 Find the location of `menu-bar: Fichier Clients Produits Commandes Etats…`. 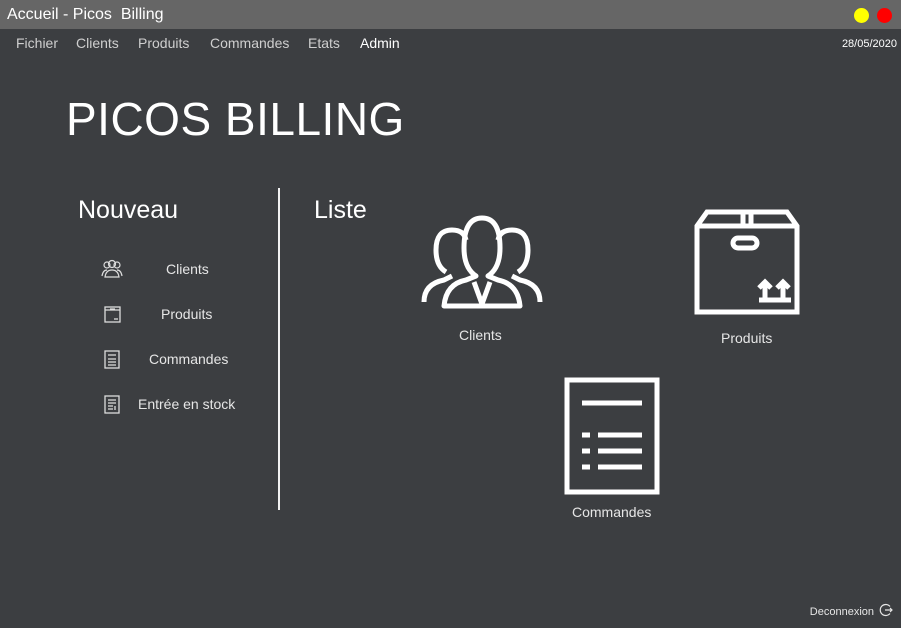

menu-bar: Fichier Clients Produits Commandes Etats… is located at coordinates (450, 43).